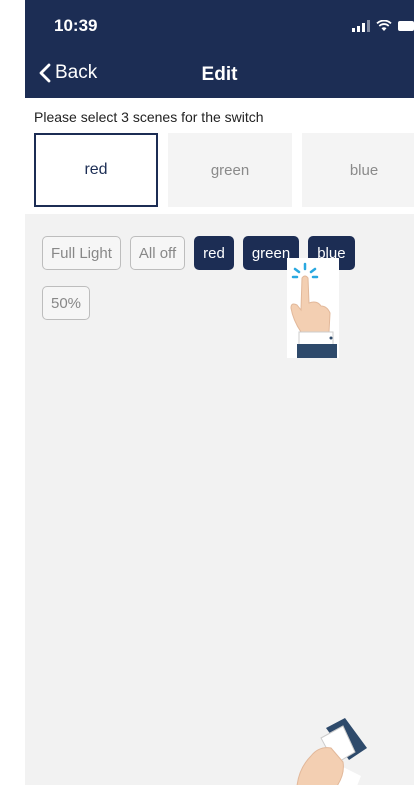 The height and width of the screenshot is (785, 414). What do you see at coordinates (406, 26) in the screenshot?
I see `battery-icon` at bounding box center [406, 26].